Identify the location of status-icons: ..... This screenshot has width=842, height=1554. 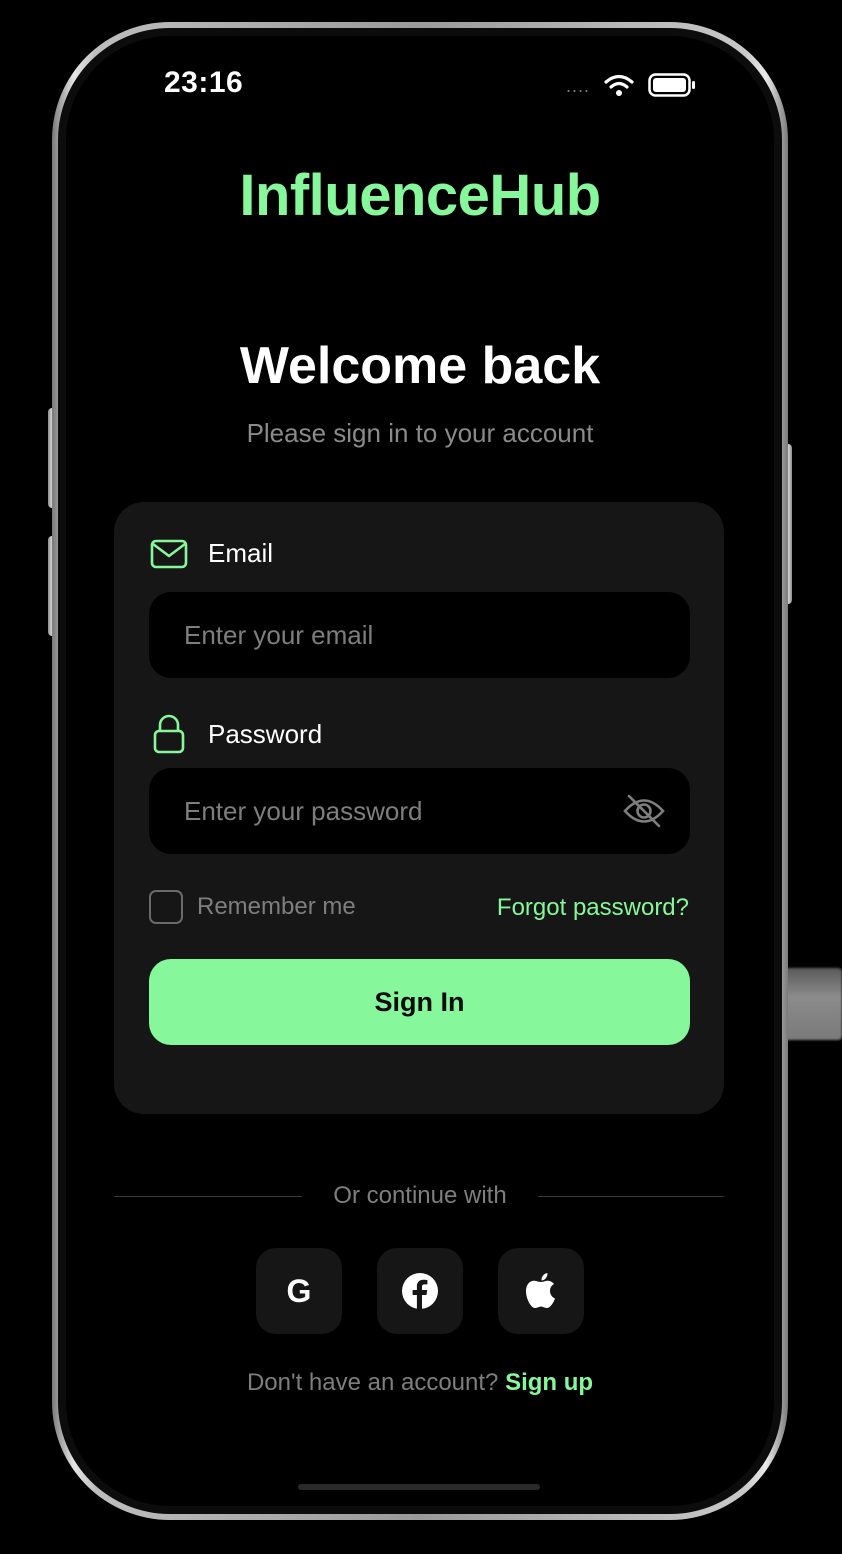
(631, 85).